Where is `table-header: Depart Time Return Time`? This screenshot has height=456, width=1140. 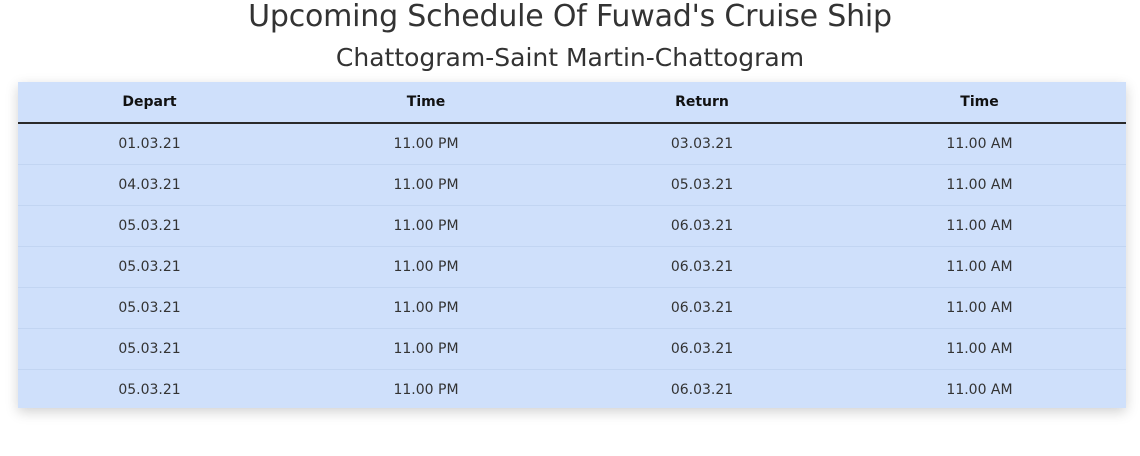 table-header: Depart Time Return Time is located at coordinates (572, 103).